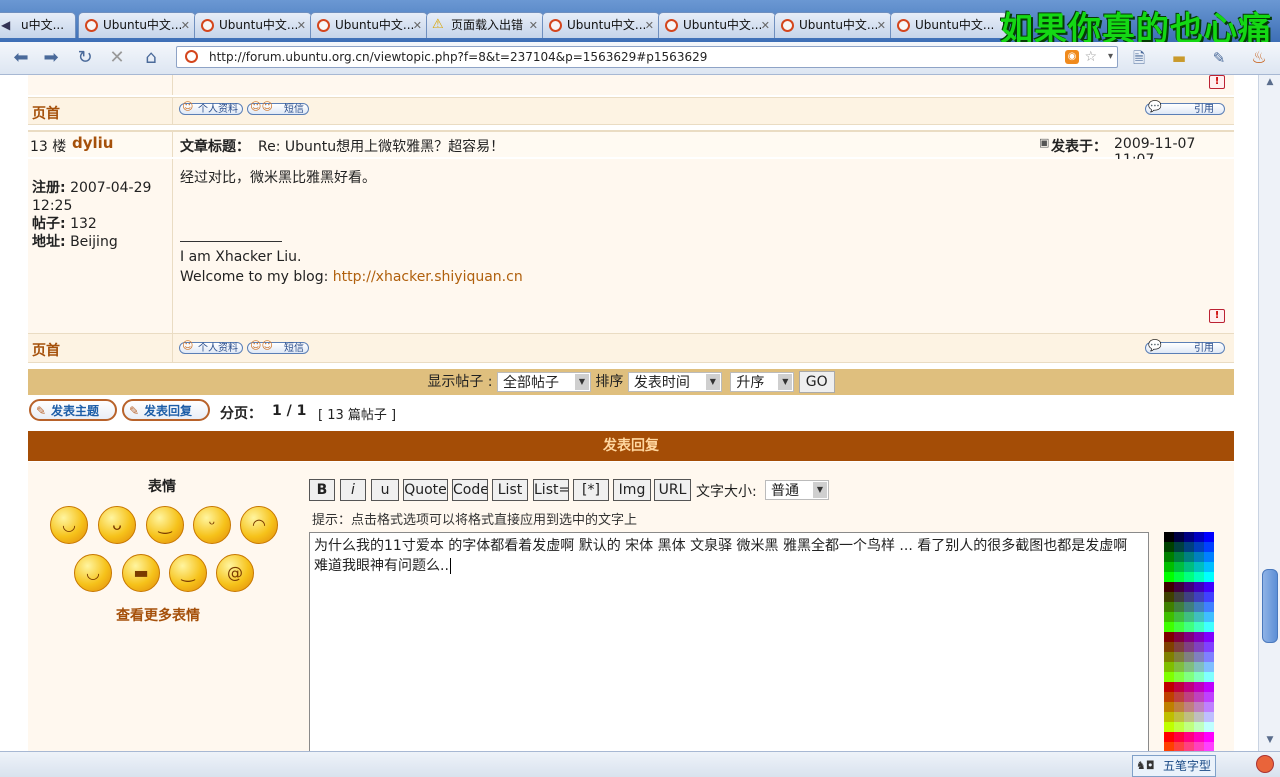  What do you see at coordinates (1269, 413) in the screenshot?
I see `vertical-scrollbar: ▲ ▼` at bounding box center [1269, 413].